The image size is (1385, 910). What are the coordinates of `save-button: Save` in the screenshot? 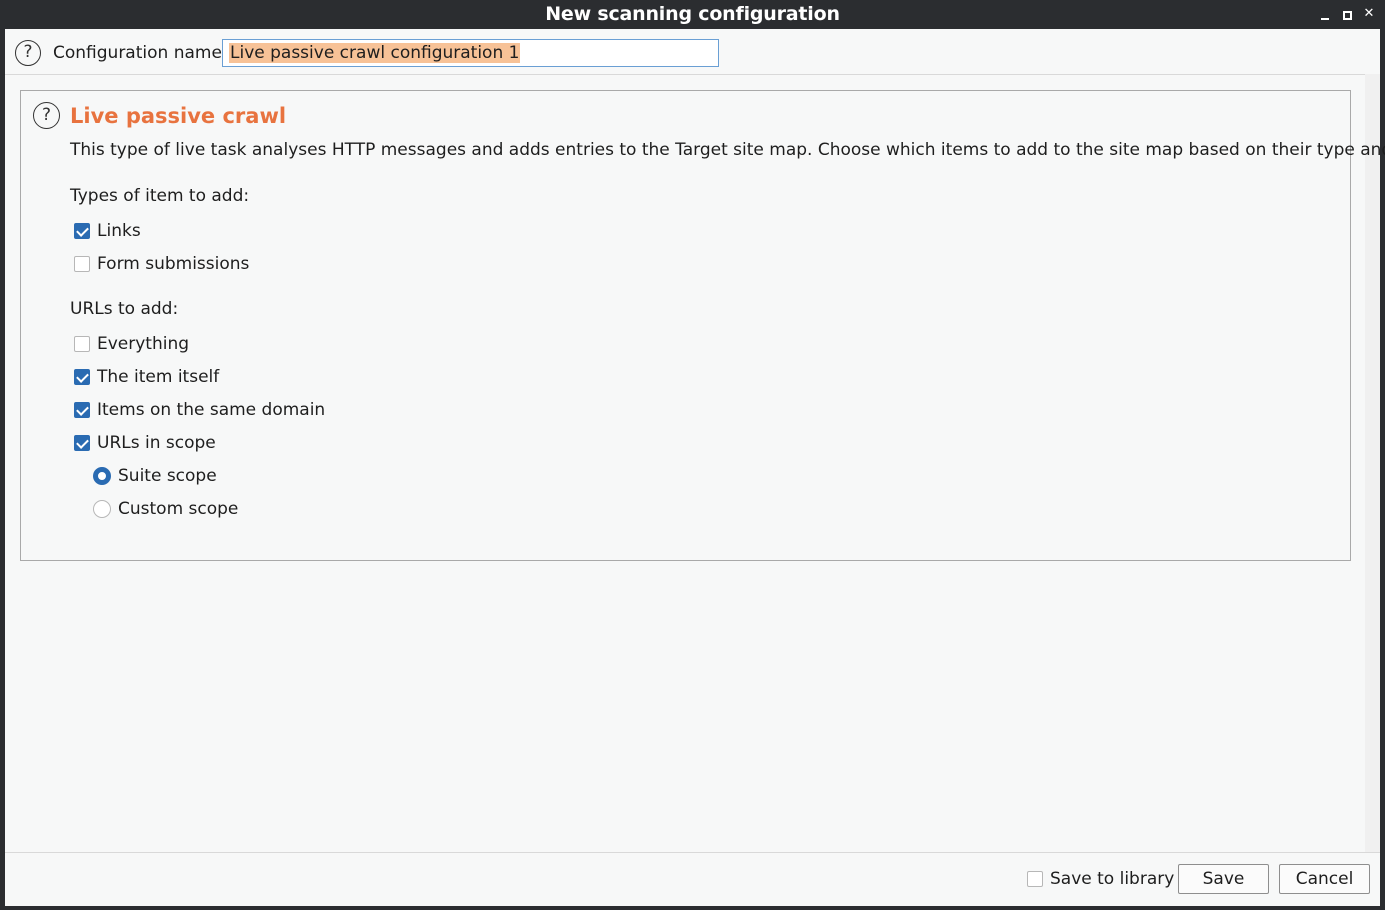 It's located at (1223, 879).